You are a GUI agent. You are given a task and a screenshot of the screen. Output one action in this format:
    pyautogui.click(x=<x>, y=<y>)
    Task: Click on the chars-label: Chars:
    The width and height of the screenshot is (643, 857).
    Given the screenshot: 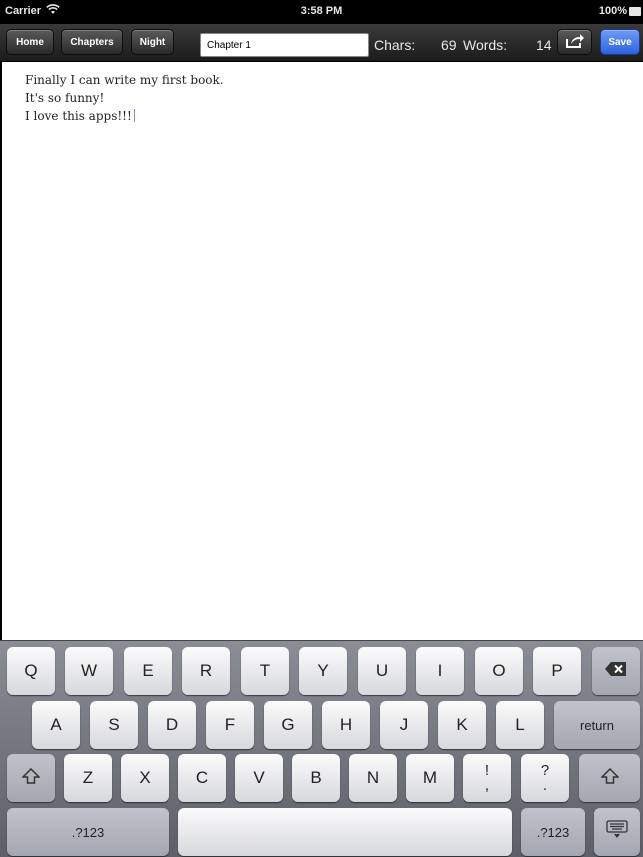 What is the action you would take?
    pyautogui.click(x=395, y=45)
    